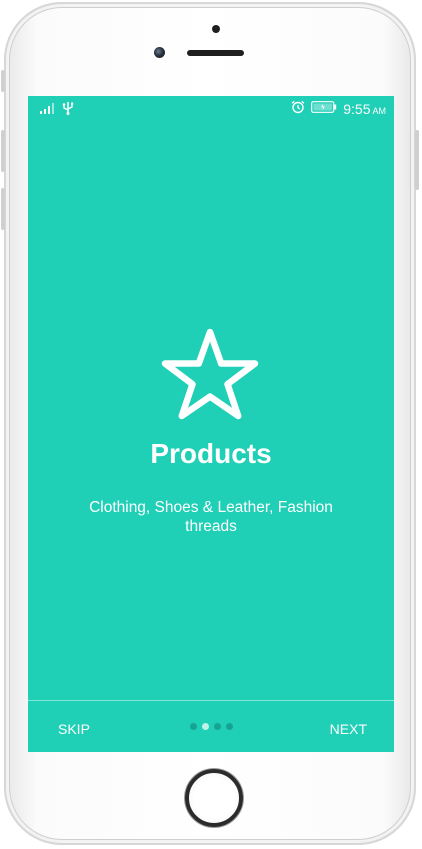 The height and width of the screenshot is (849, 422). What do you see at coordinates (357, 108) in the screenshot?
I see `time-value: 9:55` at bounding box center [357, 108].